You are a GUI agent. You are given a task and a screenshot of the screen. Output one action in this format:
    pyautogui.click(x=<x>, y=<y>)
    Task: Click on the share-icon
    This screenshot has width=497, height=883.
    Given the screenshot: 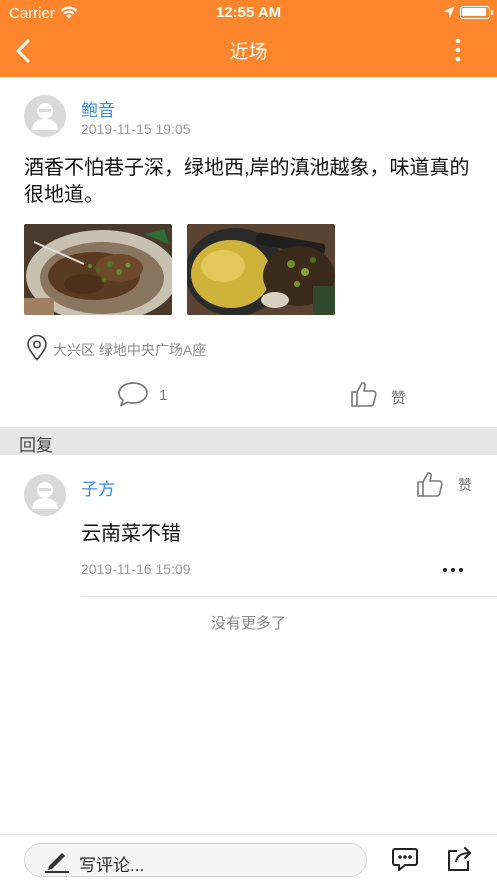 What is the action you would take?
    pyautogui.click(x=459, y=861)
    